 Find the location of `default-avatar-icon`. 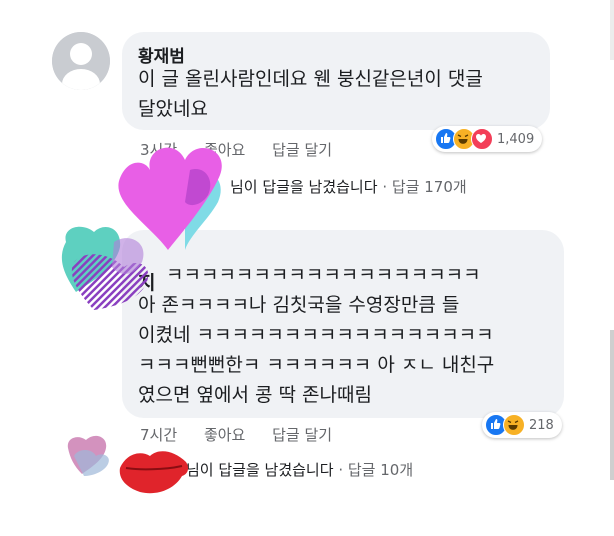

default-avatar-icon is located at coordinates (81, 61).